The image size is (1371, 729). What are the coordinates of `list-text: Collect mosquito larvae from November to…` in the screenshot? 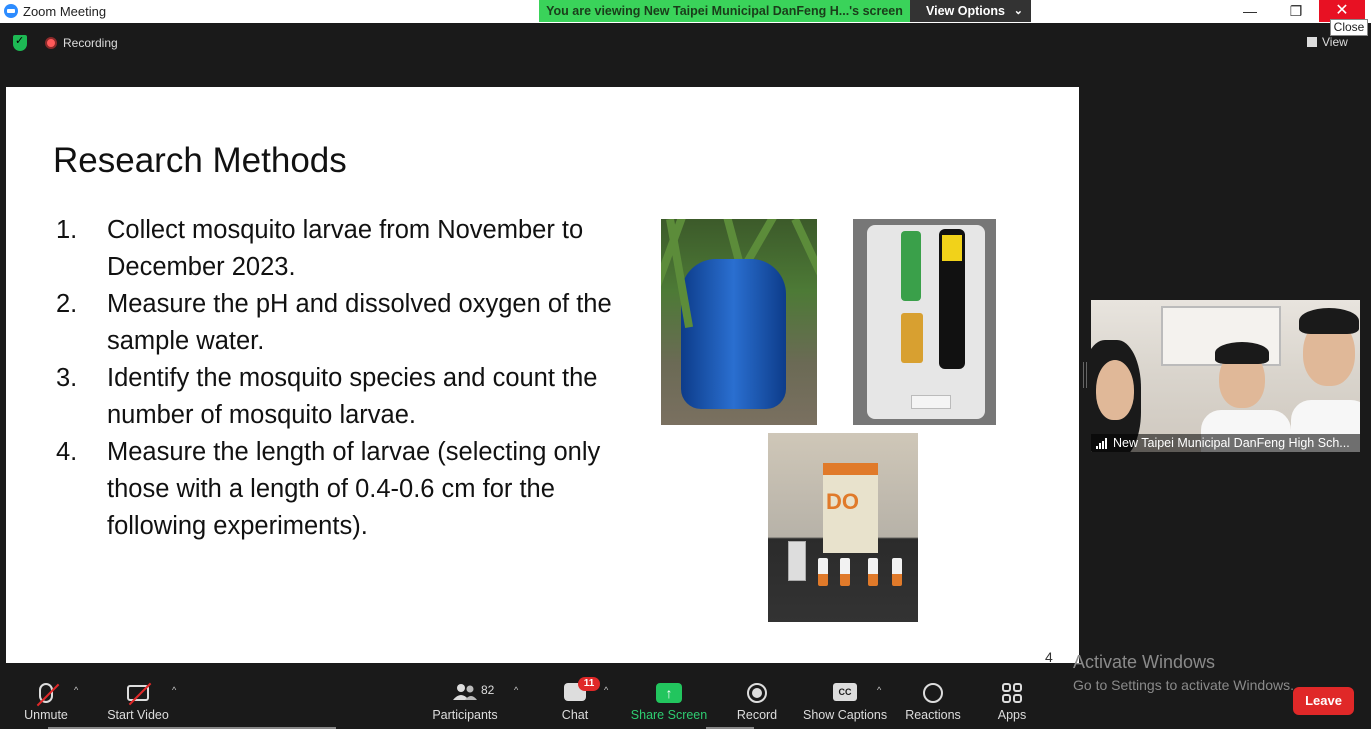 It's located at (345, 248).